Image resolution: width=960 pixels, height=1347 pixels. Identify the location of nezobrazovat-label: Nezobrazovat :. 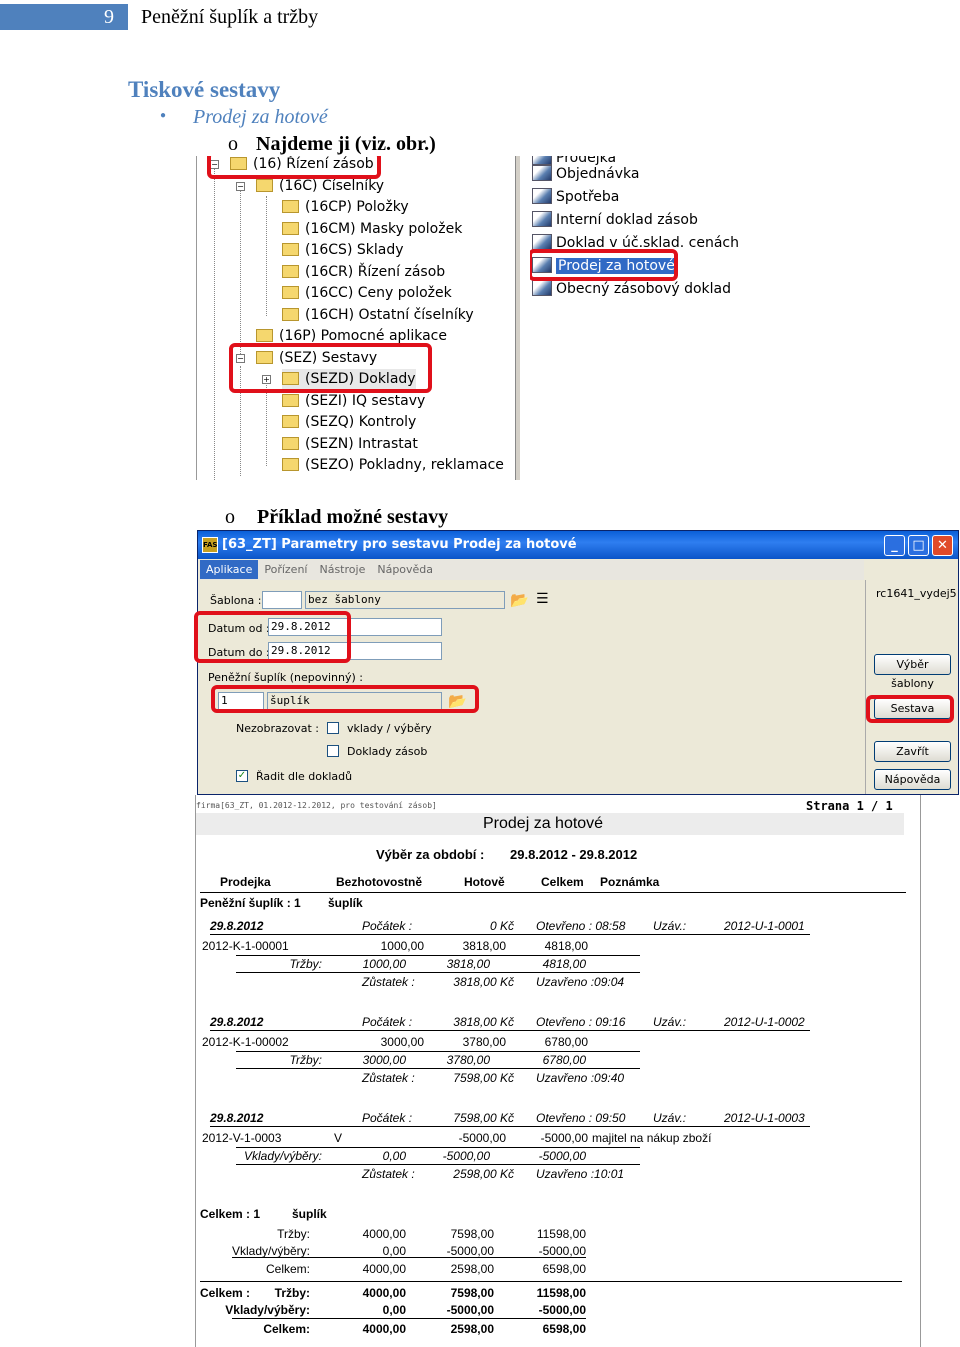
(278, 728).